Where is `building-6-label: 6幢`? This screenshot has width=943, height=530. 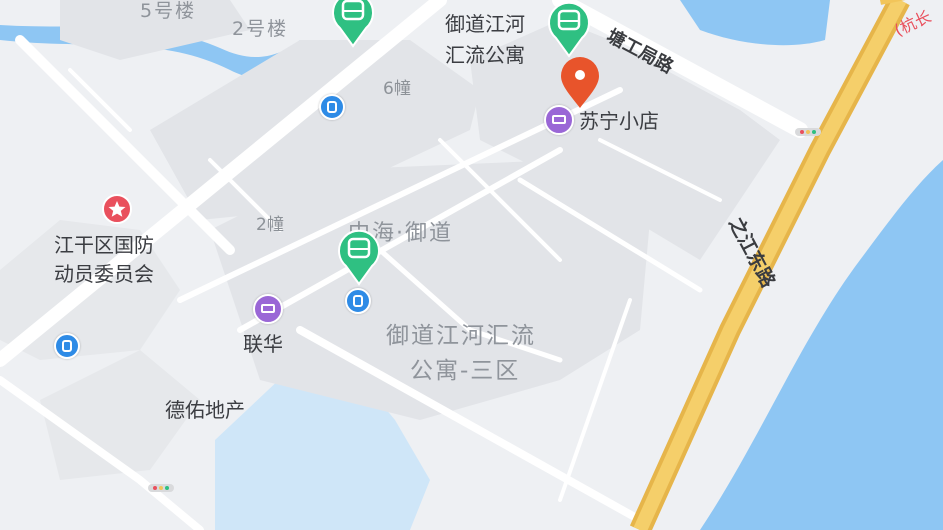
building-6-label: 6幢 is located at coordinates (397, 89).